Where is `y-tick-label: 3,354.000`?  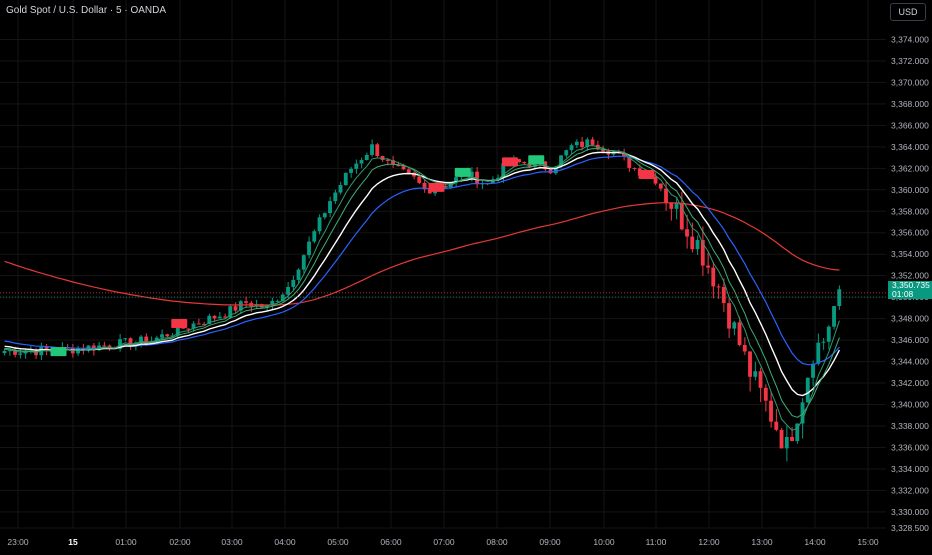 y-tick-label: 3,354.000 is located at coordinates (910, 254).